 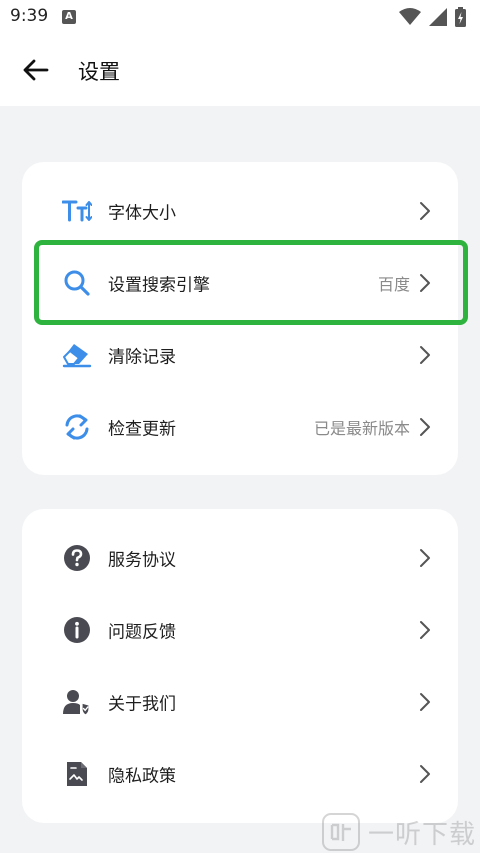 What do you see at coordinates (142, 560) in the screenshot?
I see `service-agreement-label: 服务协议` at bounding box center [142, 560].